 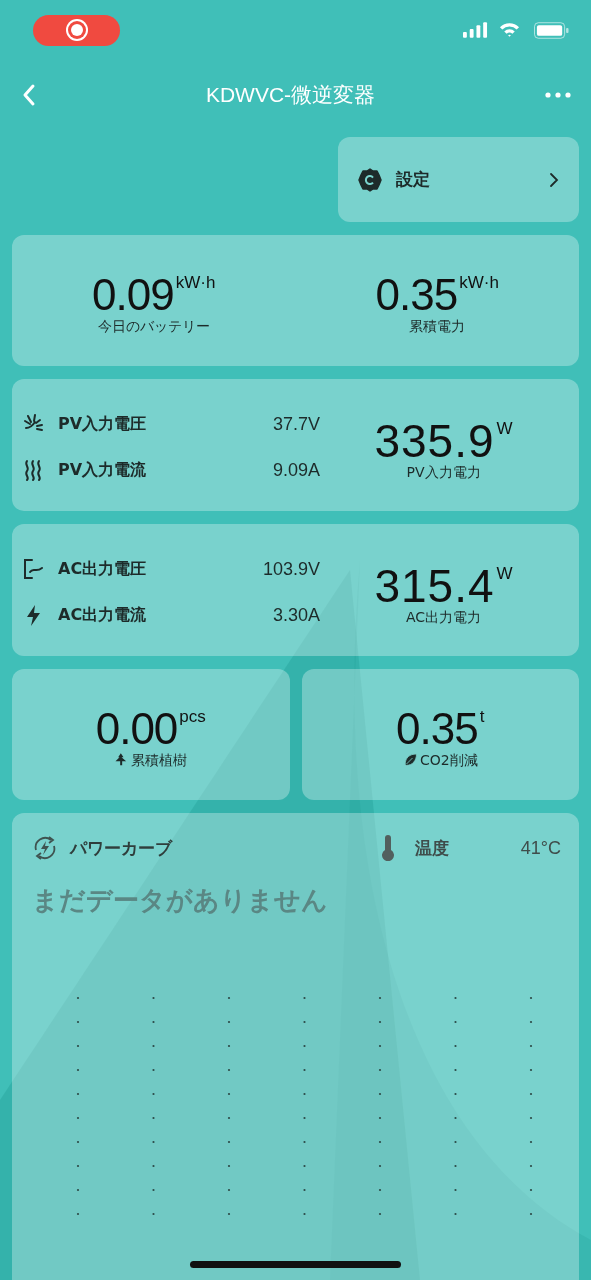 I want to click on battery-icon, so click(x=551, y=30).